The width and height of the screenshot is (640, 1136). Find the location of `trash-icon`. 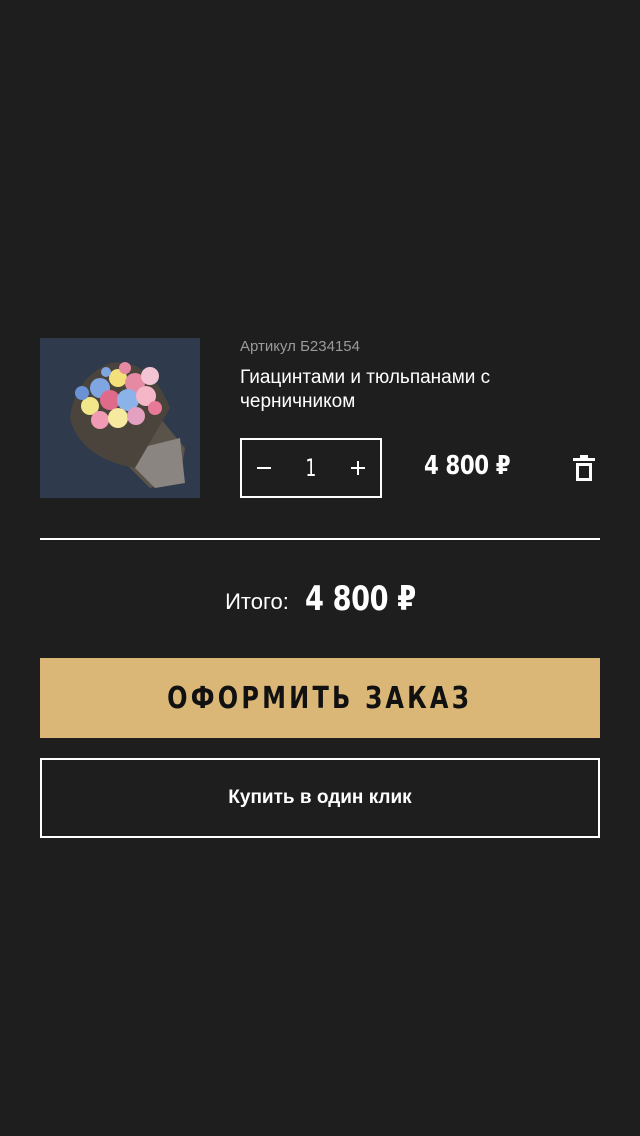

trash-icon is located at coordinates (584, 468).